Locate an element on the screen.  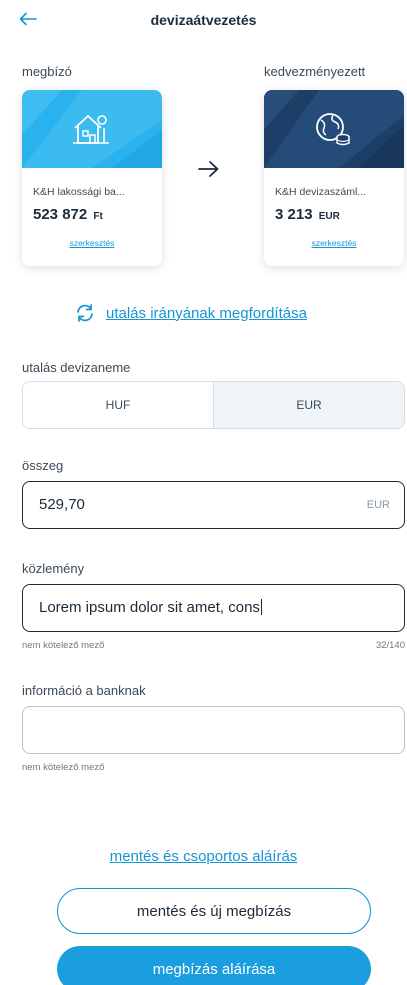
message-input: Lorem ipsum dolor sit amet, cons is located at coordinates (213, 608).